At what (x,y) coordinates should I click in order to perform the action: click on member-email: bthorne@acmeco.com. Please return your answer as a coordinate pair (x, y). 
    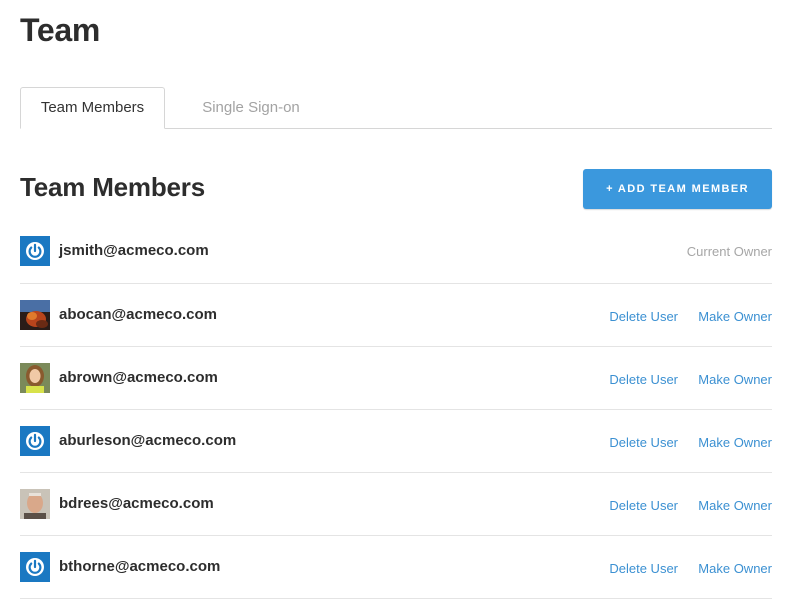
    Looking at the image, I should click on (140, 566).